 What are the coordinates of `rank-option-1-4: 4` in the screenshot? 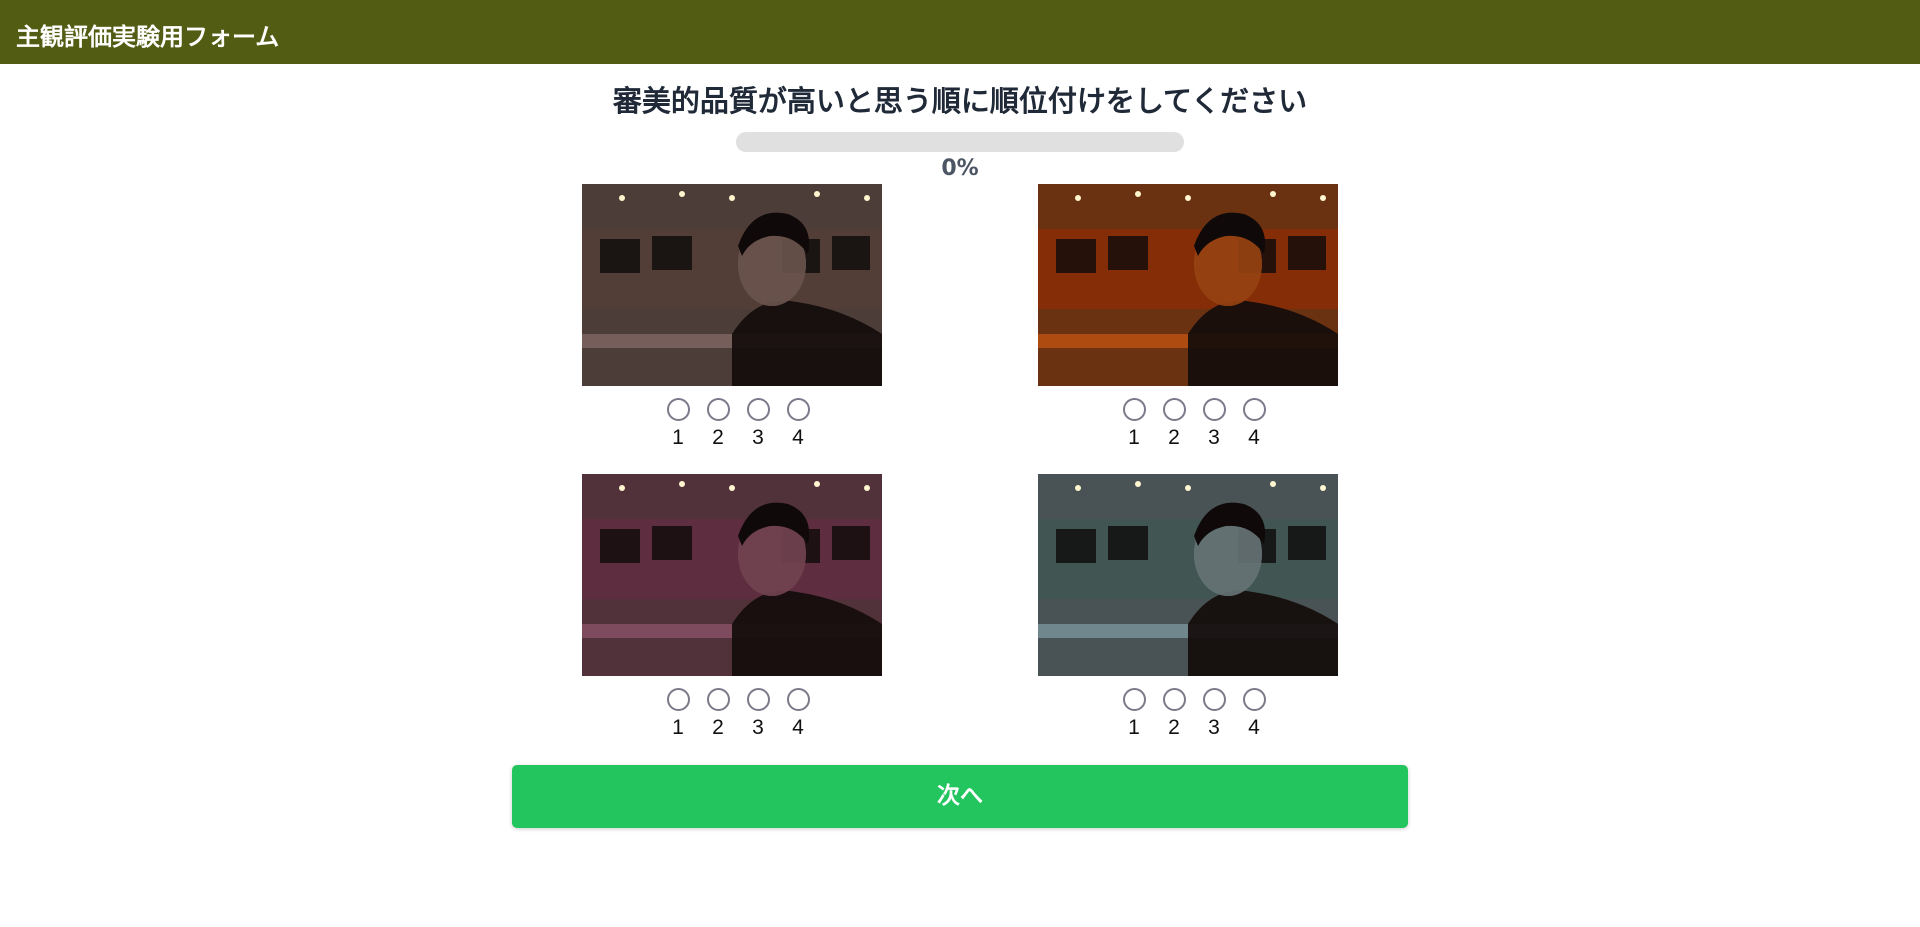 It's located at (798, 424).